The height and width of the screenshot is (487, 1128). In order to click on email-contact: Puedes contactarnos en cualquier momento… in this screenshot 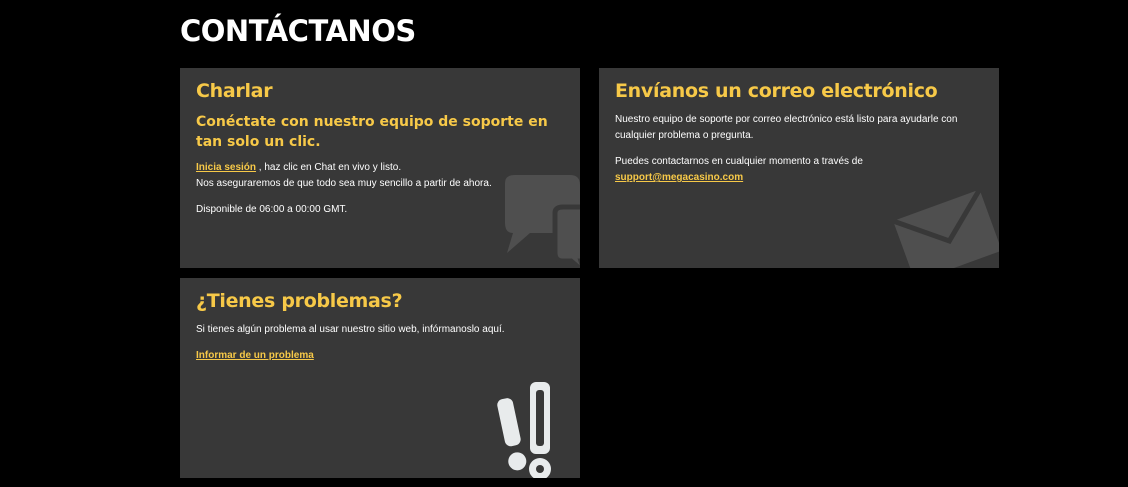, I will do `click(799, 170)`.